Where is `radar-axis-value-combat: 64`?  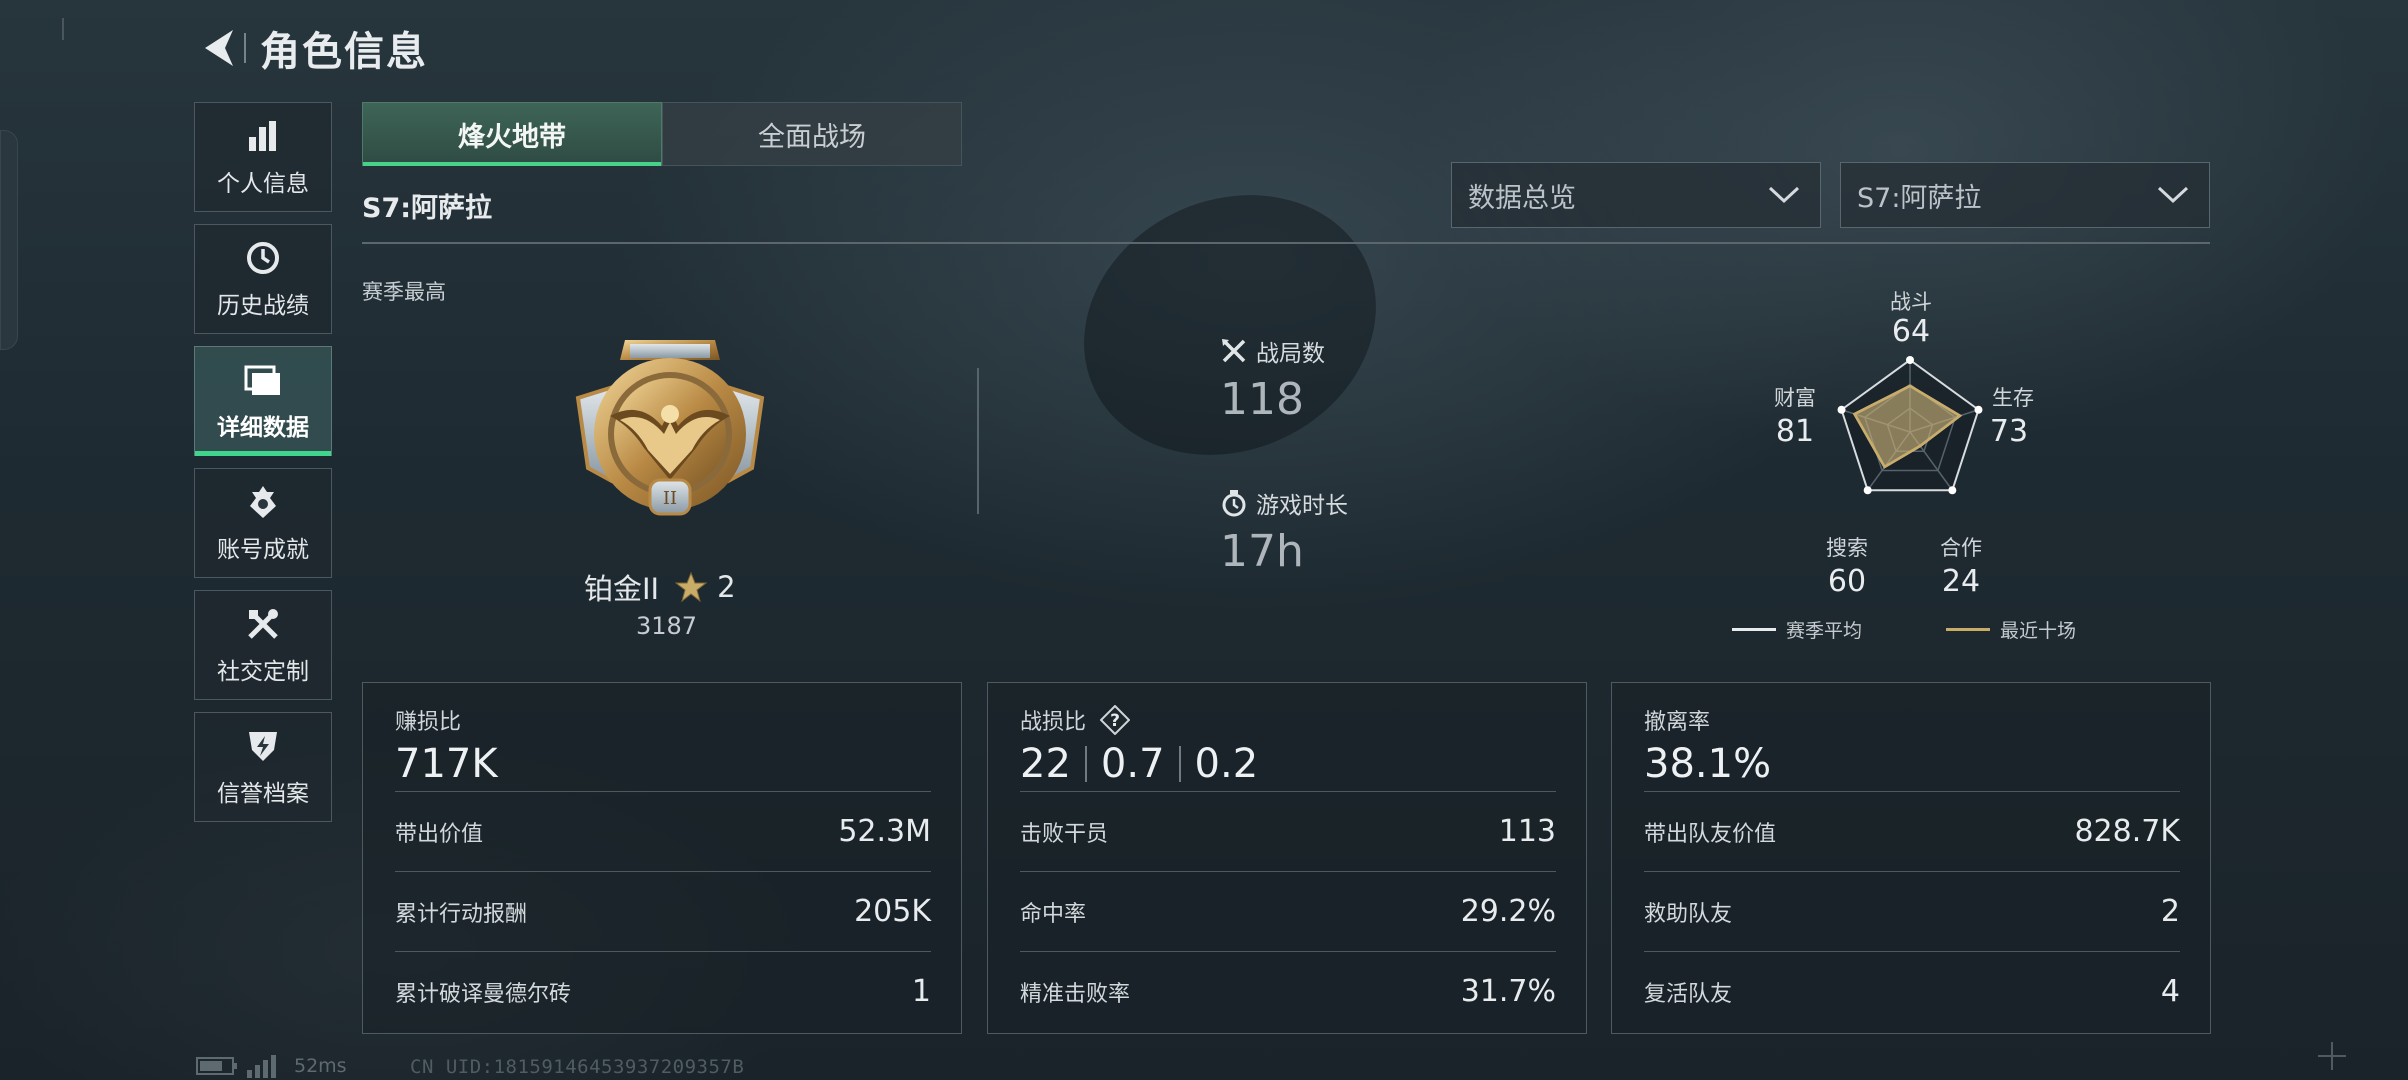 radar-axis-value-combat: 64 is located at coordinates (1911, 331).